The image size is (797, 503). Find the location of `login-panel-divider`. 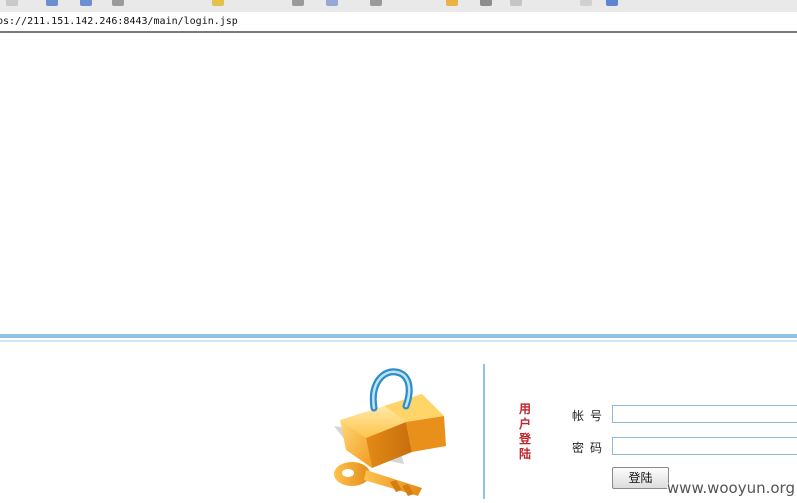

login-panel-divider is located at coordinates (484, 431).